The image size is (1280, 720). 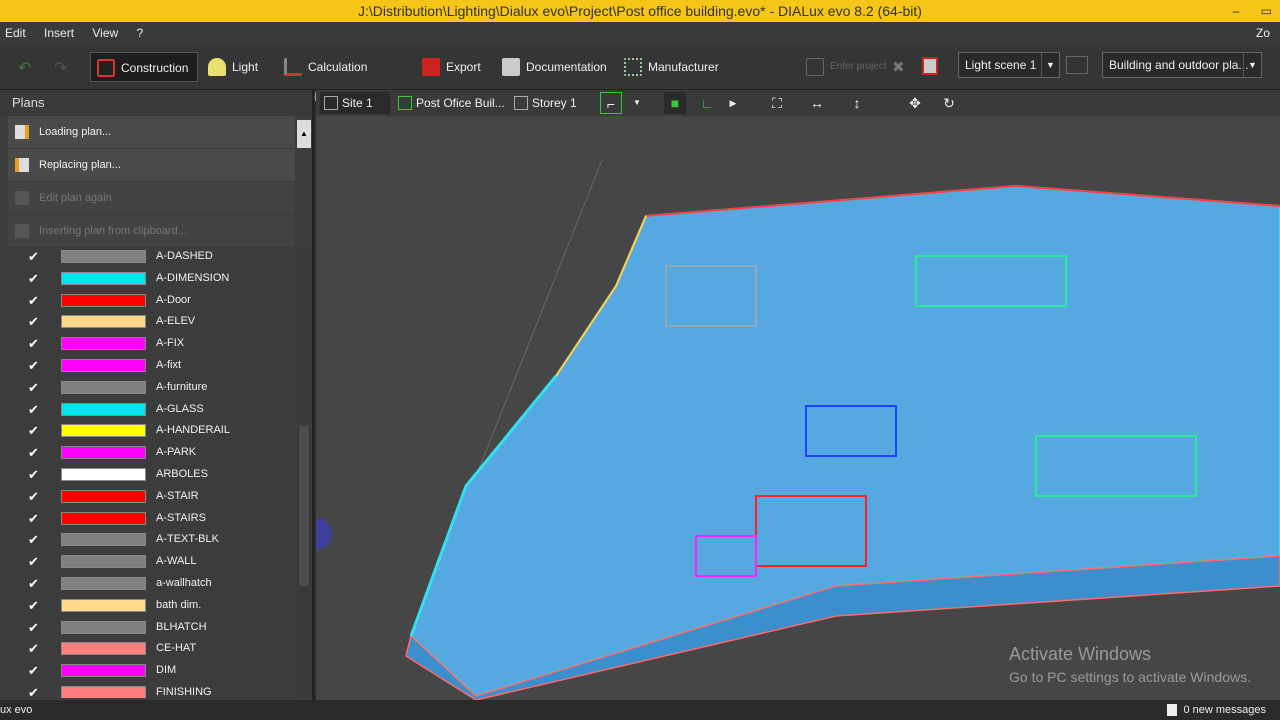 What do you see at coordinates (149, 410) in the screenshot?
I see `layer-row: ✔ A-GLASS` at bounding box center [149, 410].